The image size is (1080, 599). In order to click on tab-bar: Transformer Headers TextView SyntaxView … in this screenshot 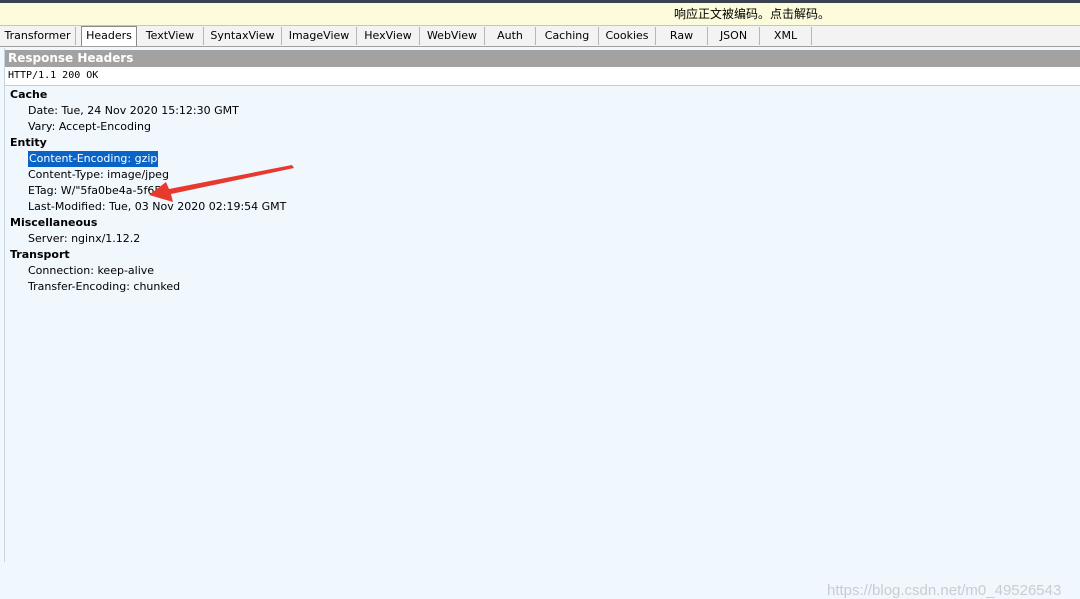, I will do `click(540, 36)`.